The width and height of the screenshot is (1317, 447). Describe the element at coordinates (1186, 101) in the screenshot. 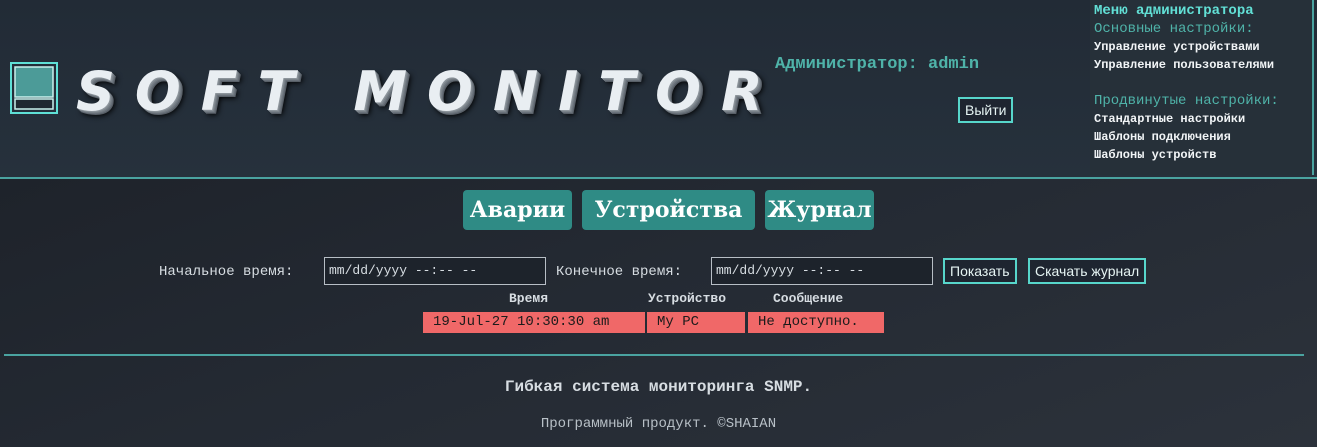

I see `advanced-settings-heading: Продвинутые настройки:` at that location.